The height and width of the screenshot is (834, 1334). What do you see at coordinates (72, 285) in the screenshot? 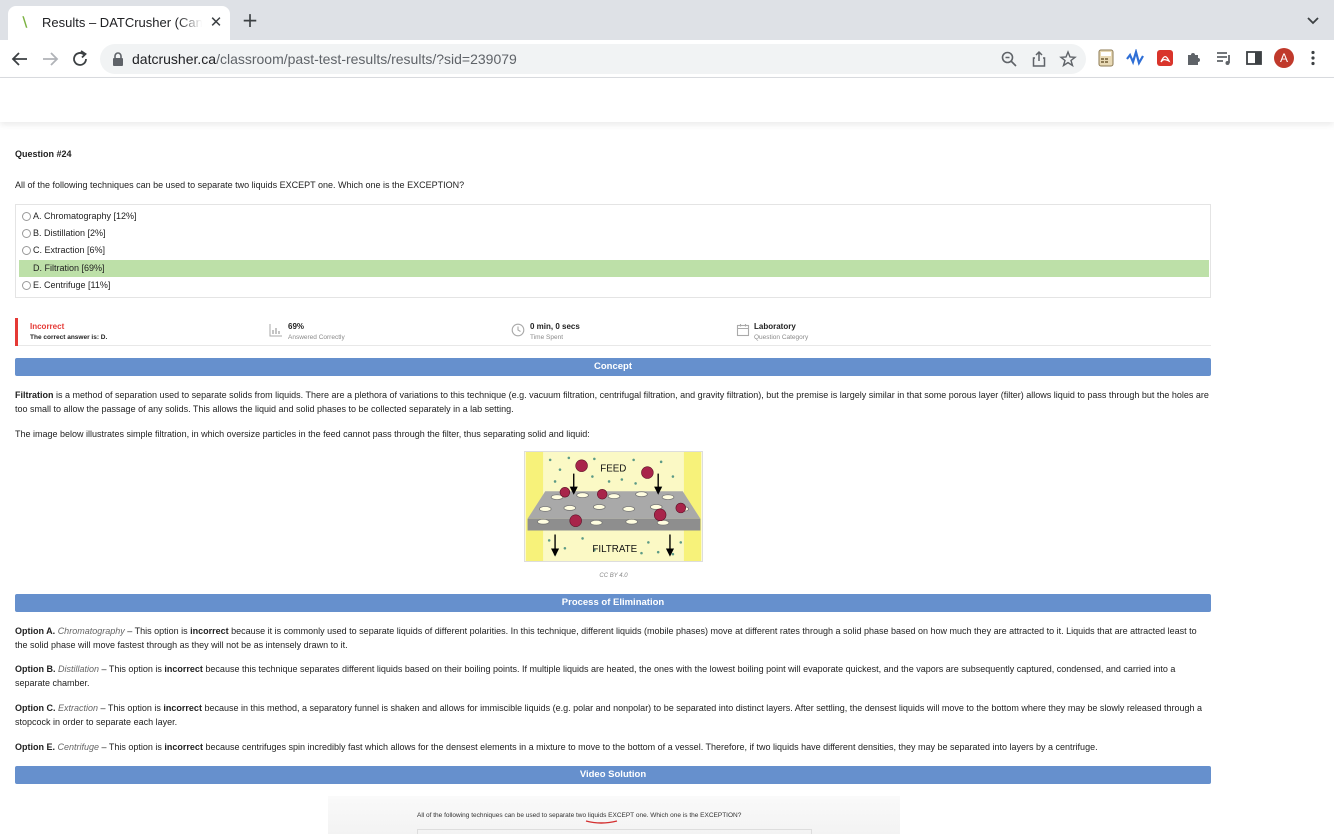
I see `option-label: E. Centrifuge [11%]` at bounding box center [72, 285].